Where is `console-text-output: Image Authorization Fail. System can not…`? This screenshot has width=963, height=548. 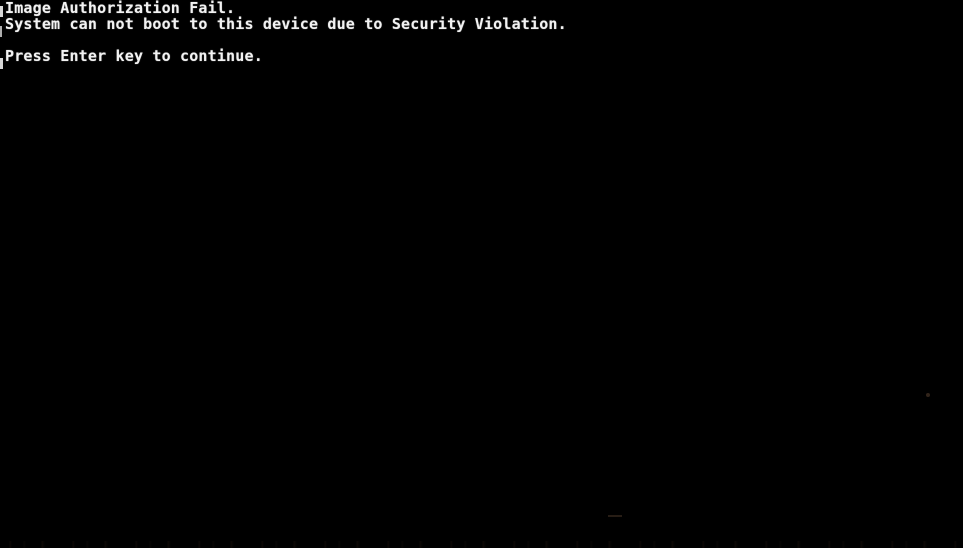
console-text-output: Image Authorization Fail. System can not… is located at coordinates (481, 32).